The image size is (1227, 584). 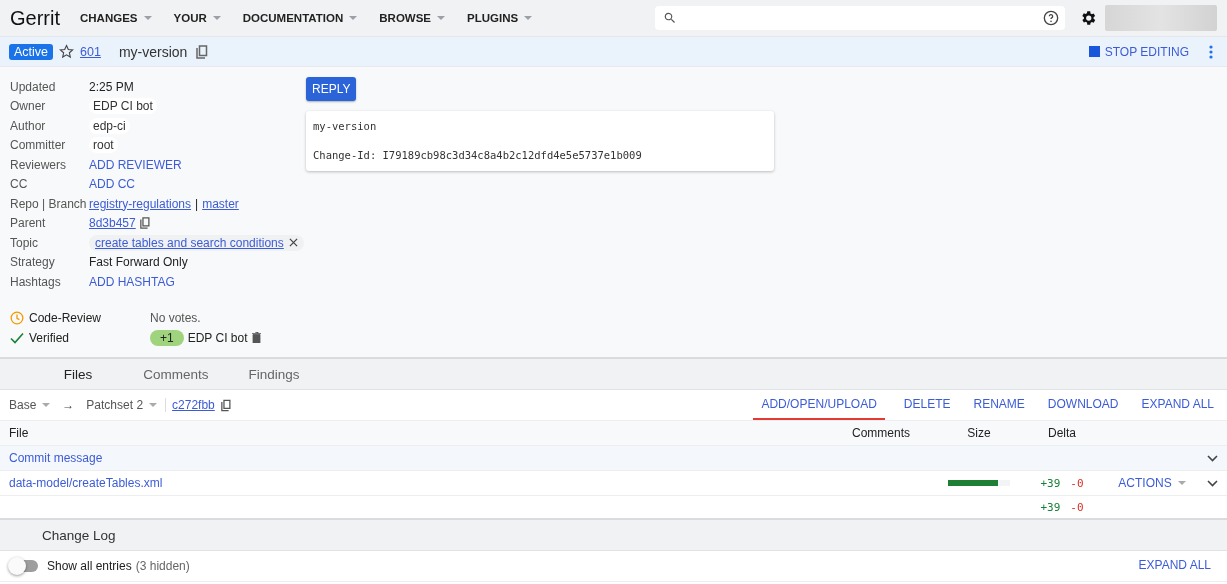 What do you see at coordinates (1051, 18) in the screenshot?
I see `help-icon` at bounding box center [1051, 18].